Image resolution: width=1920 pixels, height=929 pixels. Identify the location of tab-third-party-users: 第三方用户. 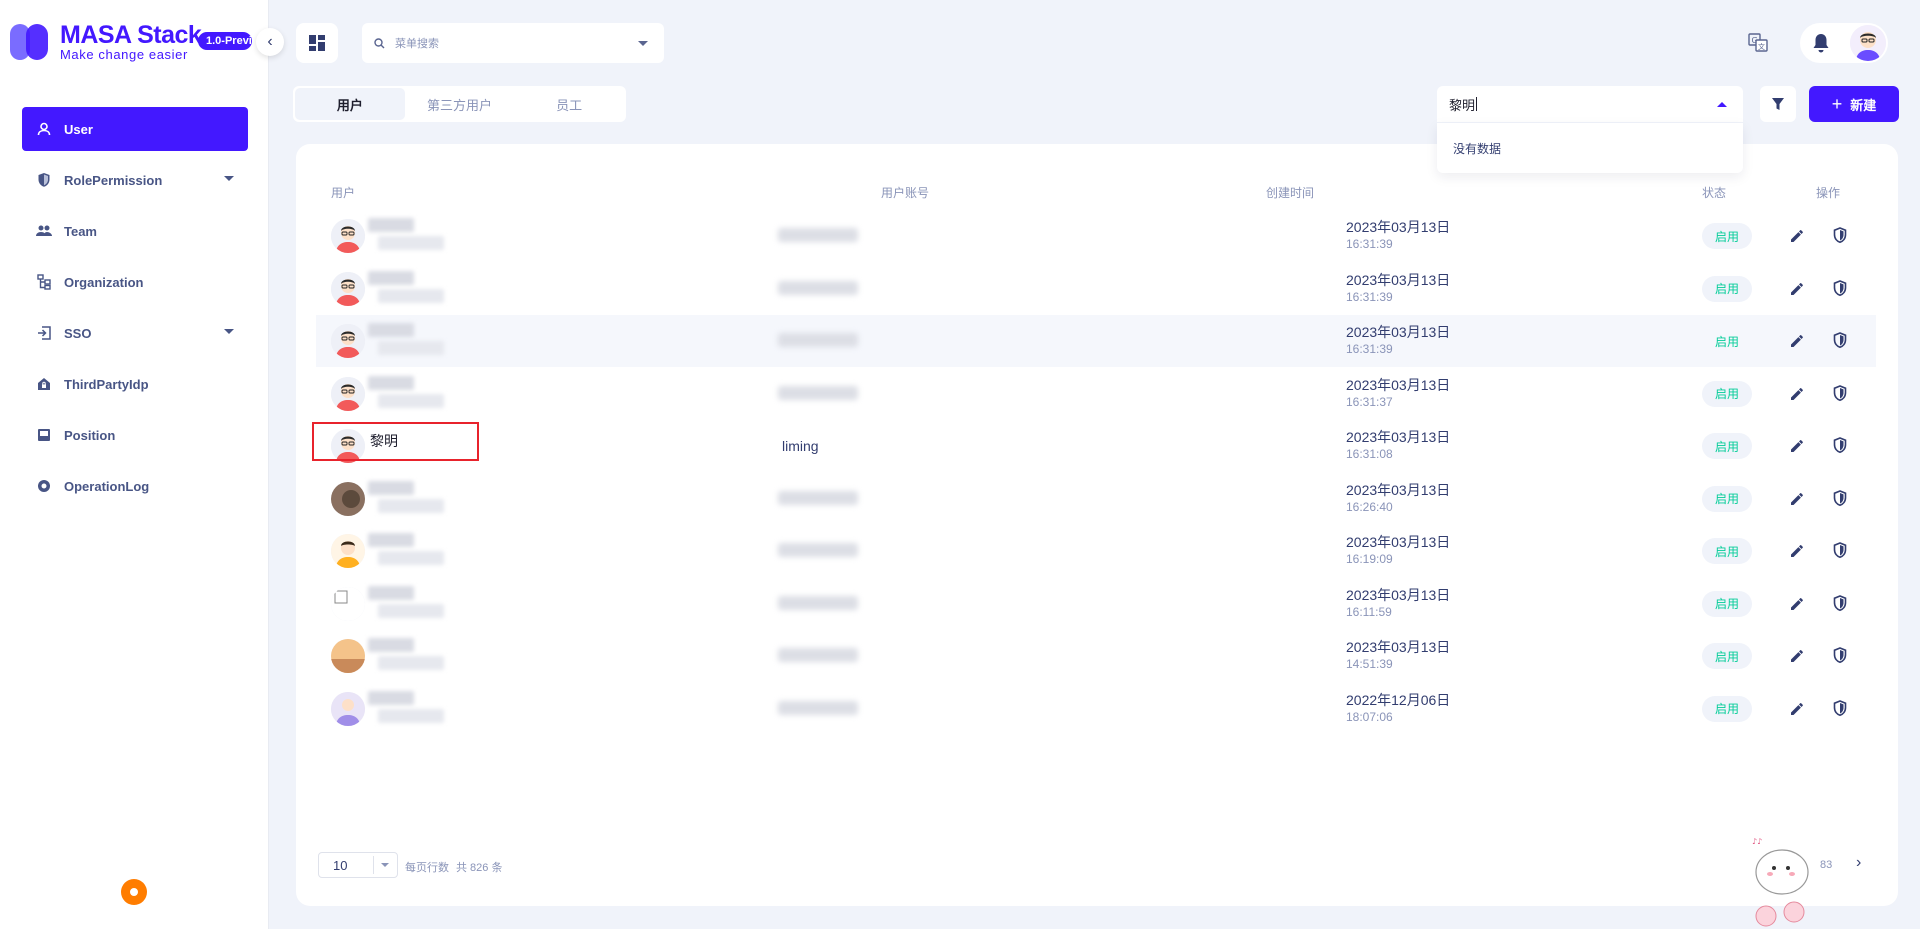
(460, 104).